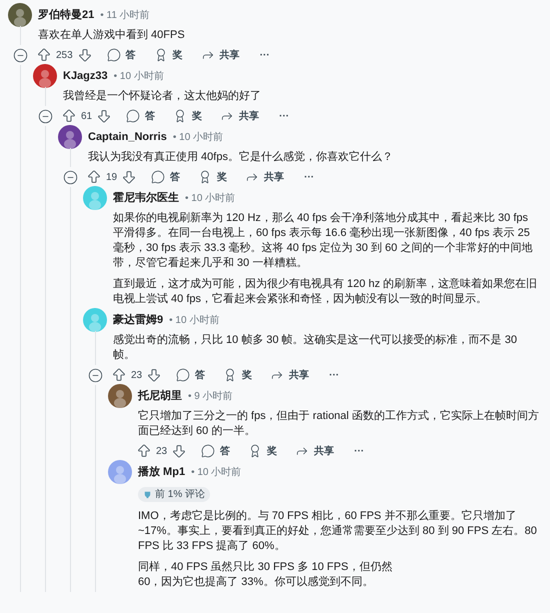 This screenshot has height=613, width=550. I want to click on vote-count: 19, so click(111, 177).